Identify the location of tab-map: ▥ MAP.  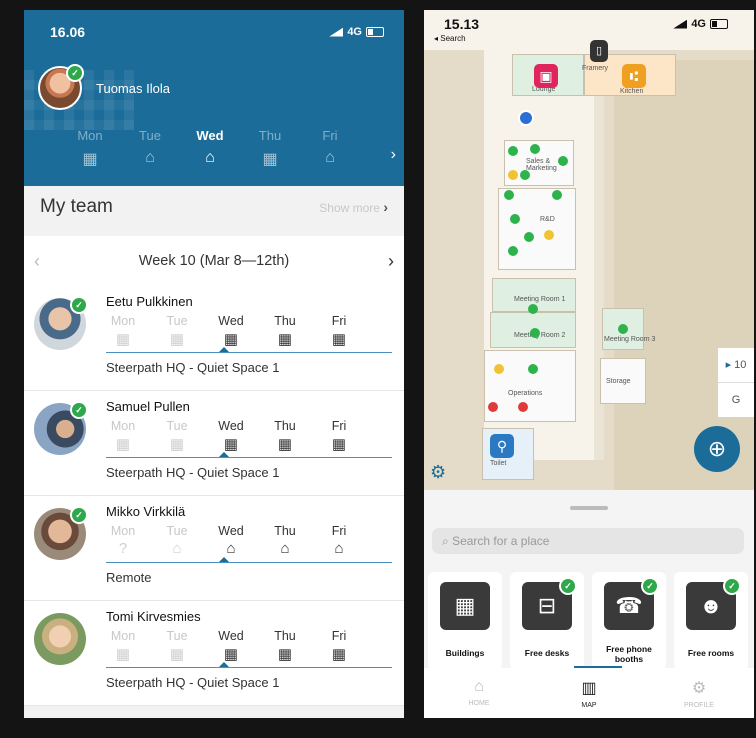
(589, 693).